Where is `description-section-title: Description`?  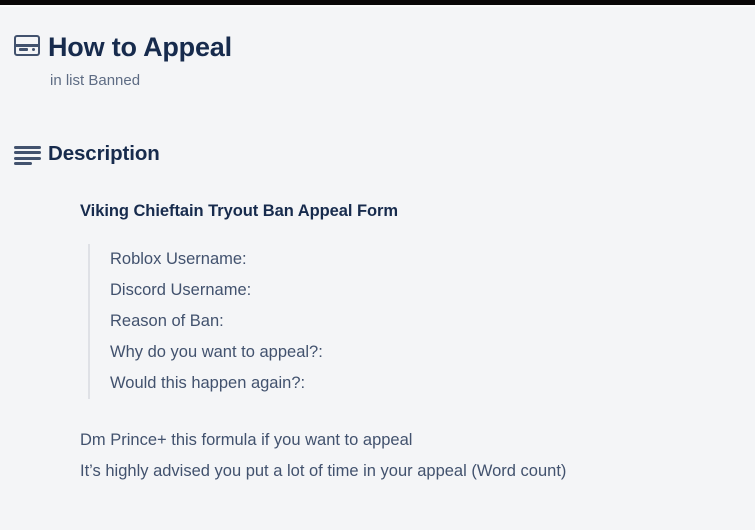
description-section-title: Description is located at coordinates (104, 153).